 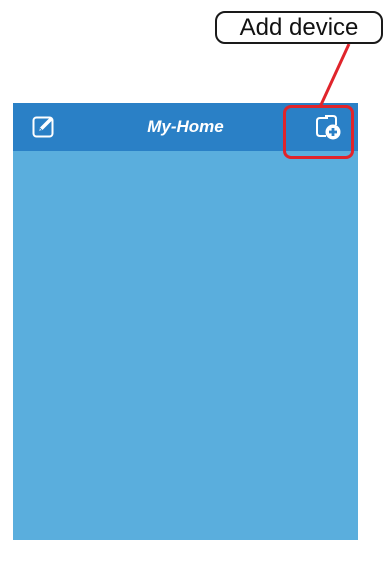 I want to click on edit-button, so click(x=44, y=127).